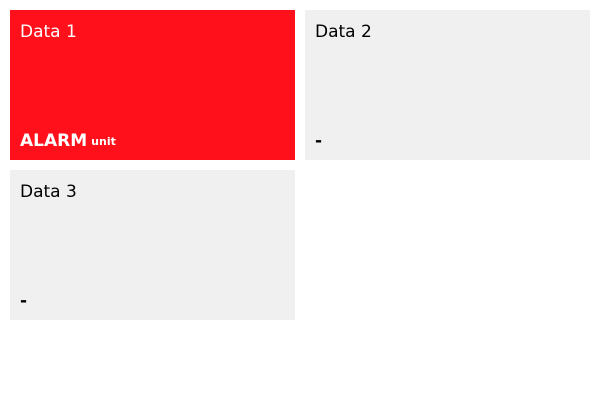 The width and height of the screenshot is (600, 400). I want to click on tile-title: Data 2, so click(343, 32).